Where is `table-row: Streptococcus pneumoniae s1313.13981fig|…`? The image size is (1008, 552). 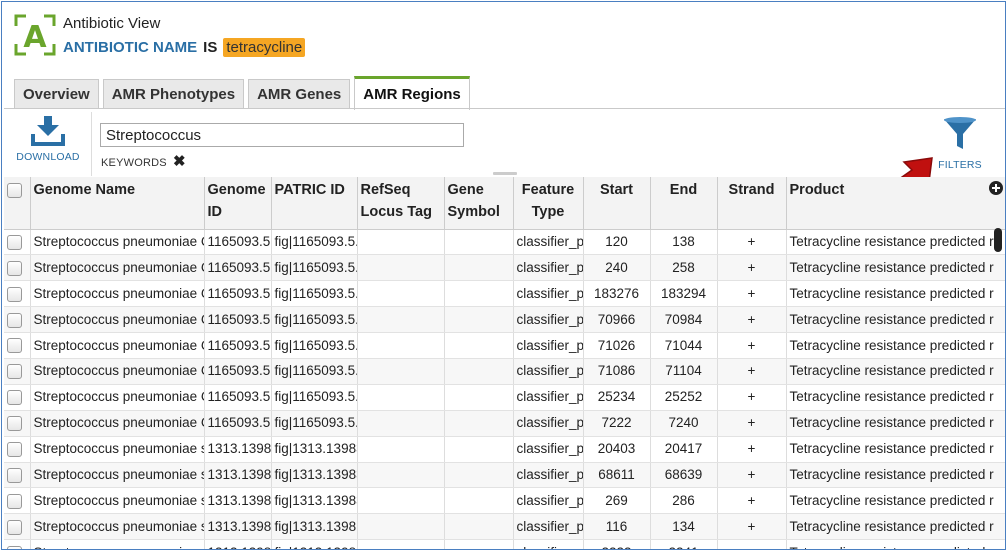 table-row: Streptococcus pneumoniae s1313.13981fig|… is located at coordinates (504, 527).